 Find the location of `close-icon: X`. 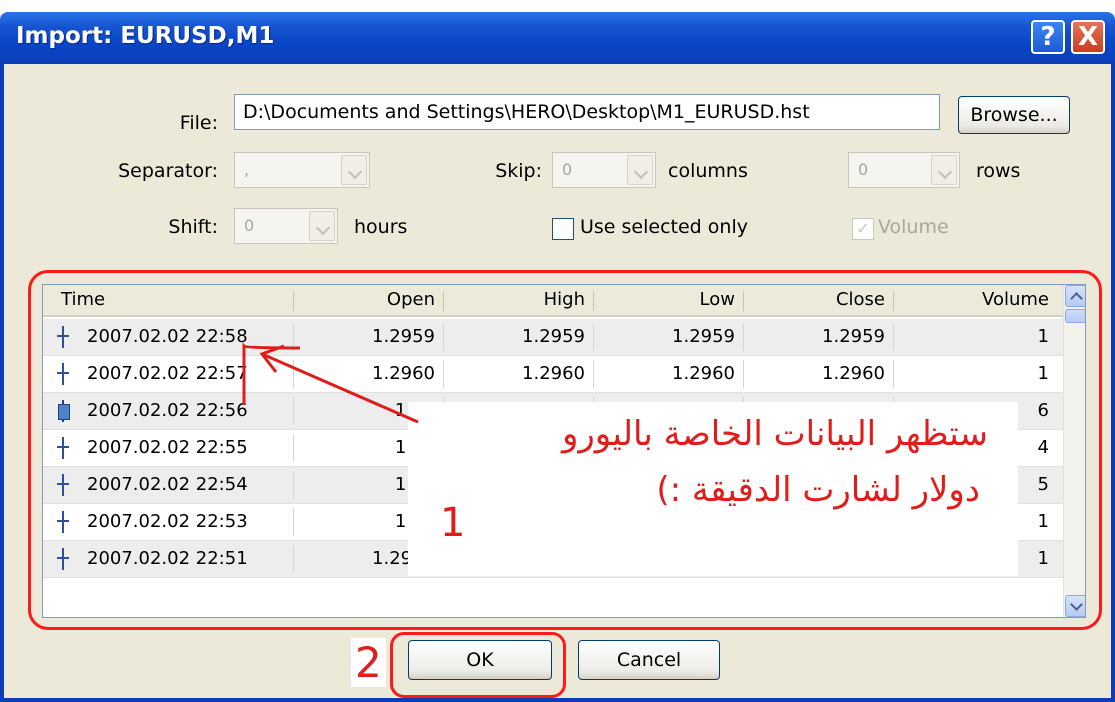

close-icon: X is located at coordinates (1088, 37).